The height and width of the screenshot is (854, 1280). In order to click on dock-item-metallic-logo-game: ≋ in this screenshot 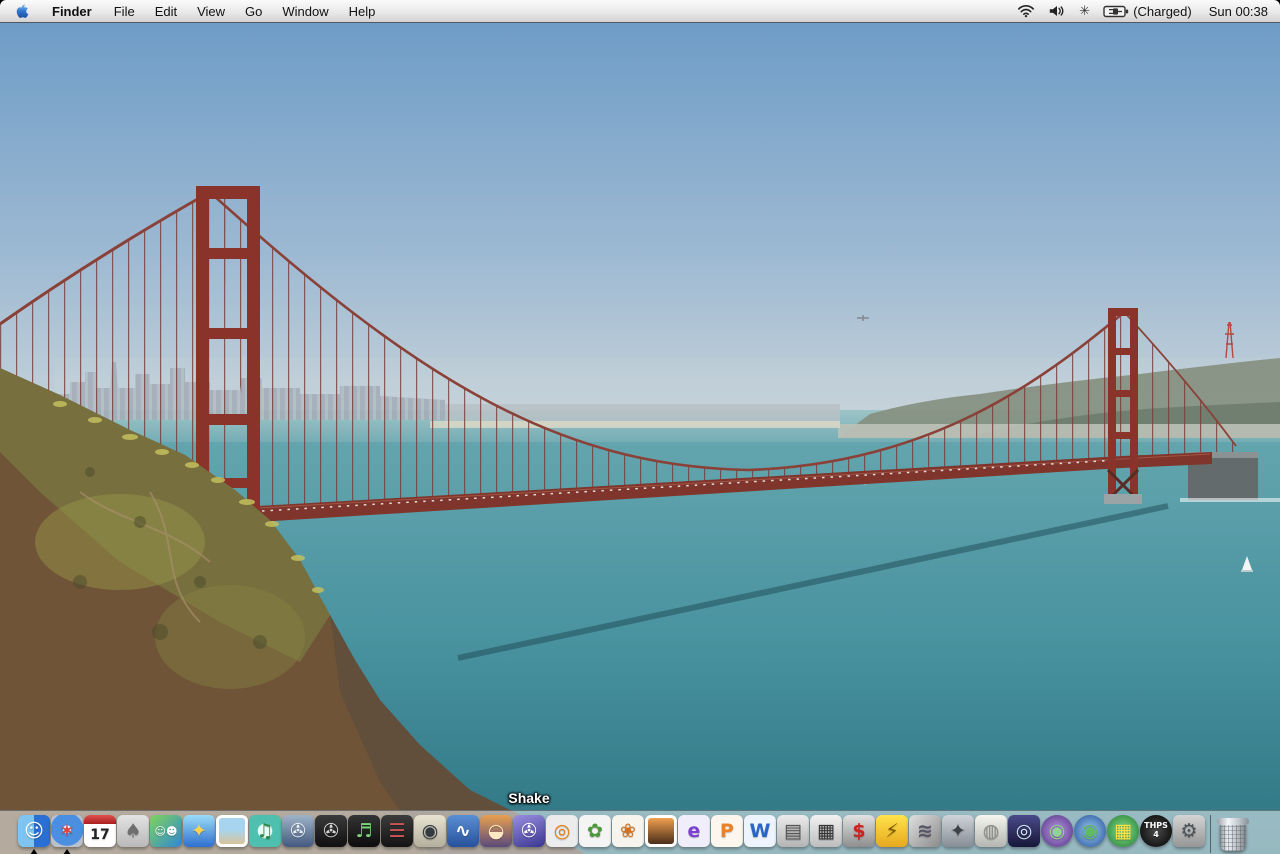, I will do `click(925, 831)`.